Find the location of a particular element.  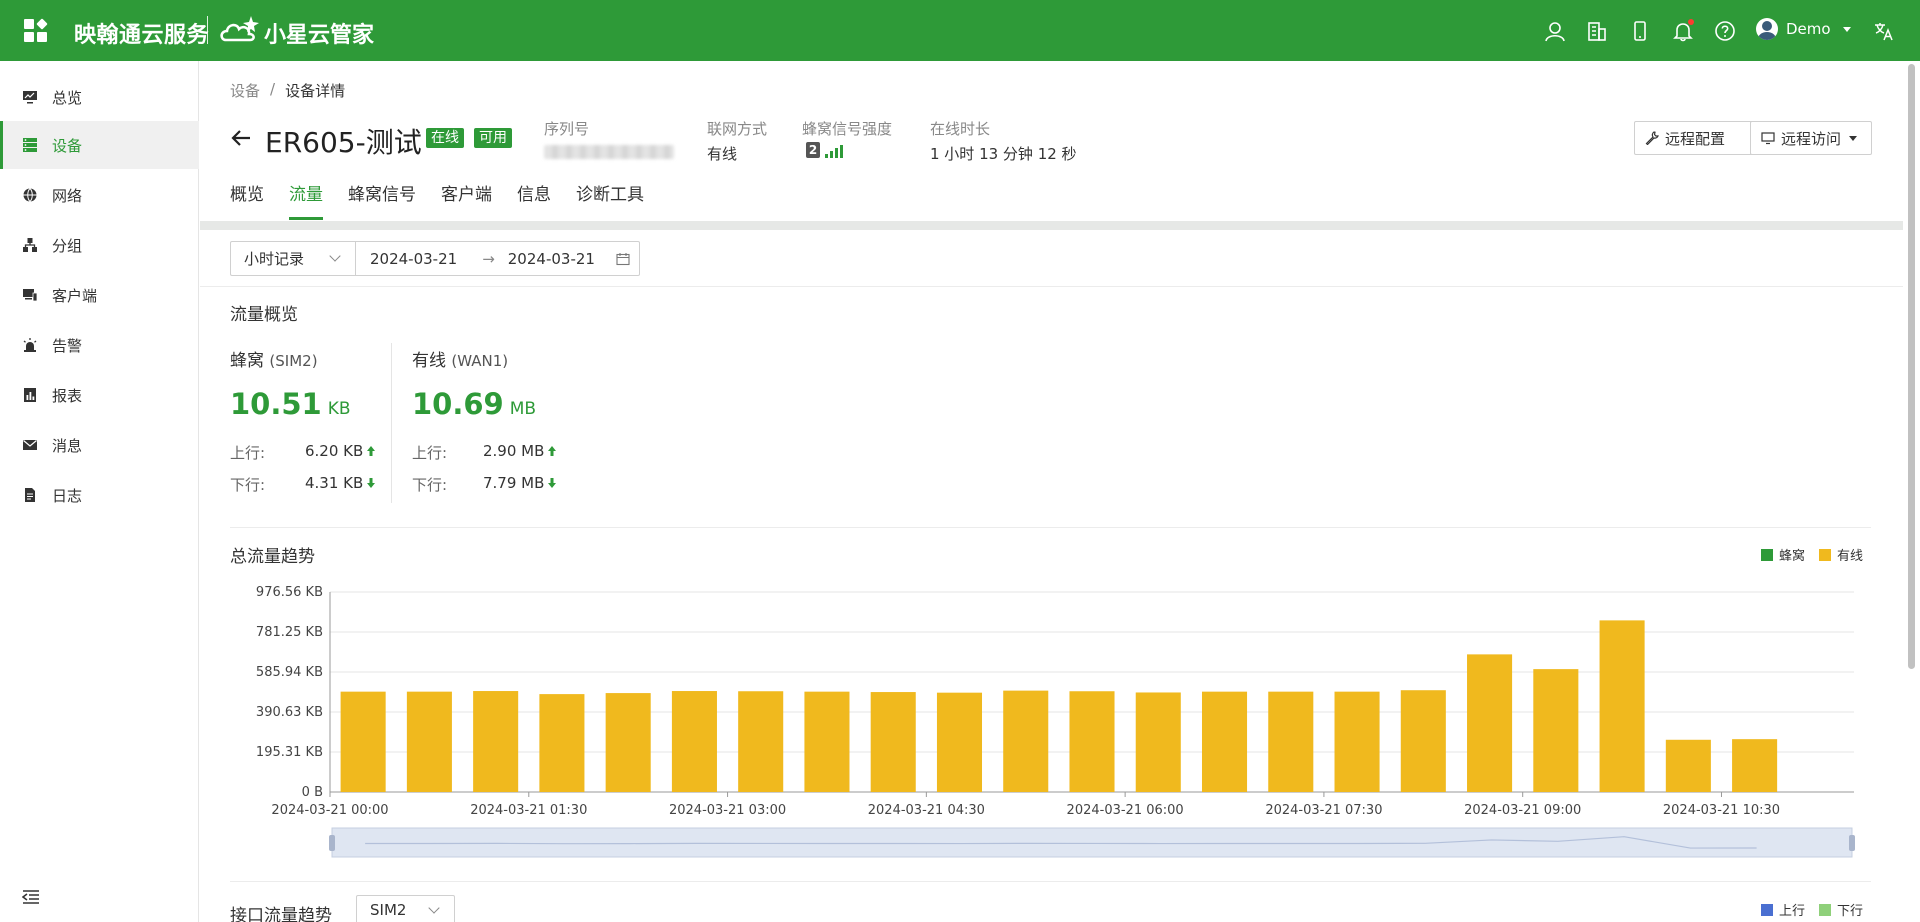

sidebar-item-reports: 报表 is located at coordinates (99, 395).